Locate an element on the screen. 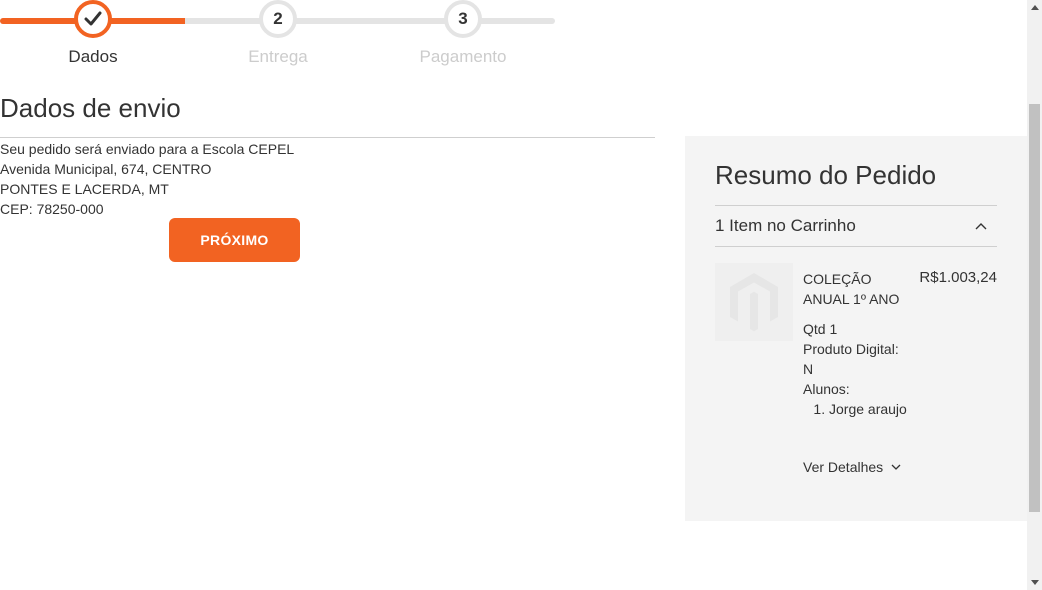 The height and width of the screenshot is (590, 1042). product-thumbnail is located at coordinates (754, 302).